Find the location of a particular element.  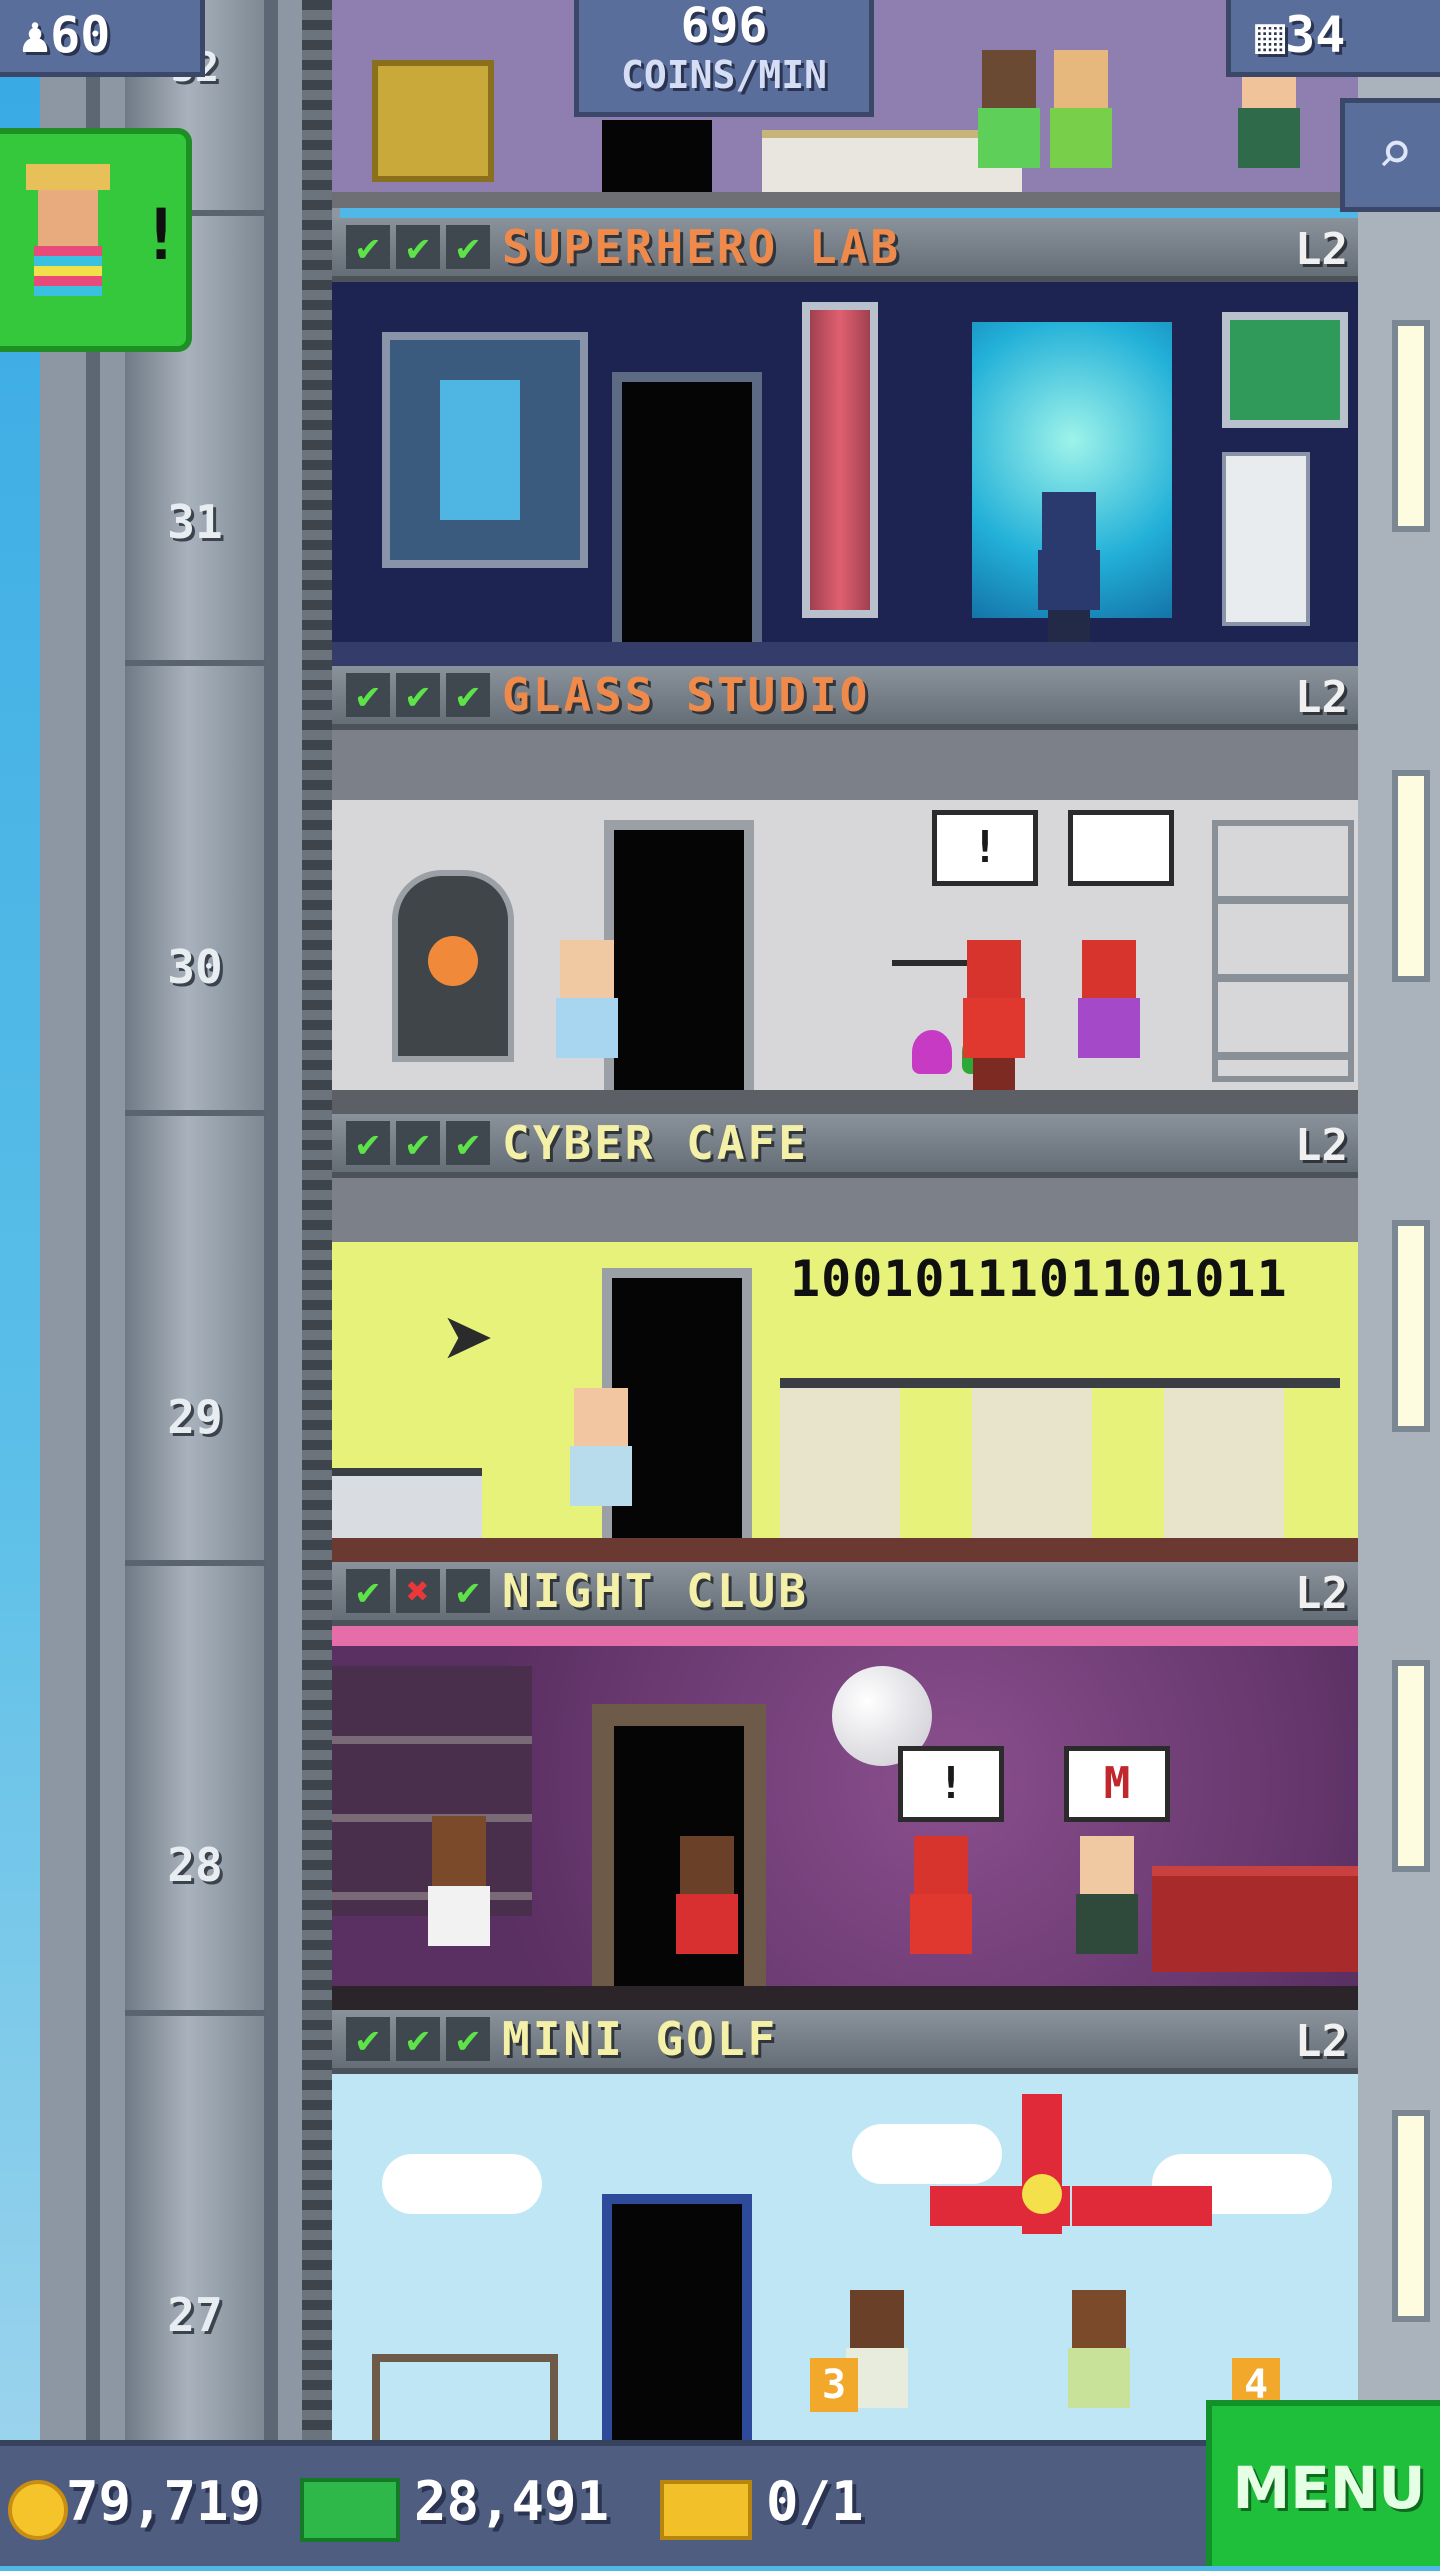

coins-per-min-label: COINS/MIN is located at coordinates (724, 75).